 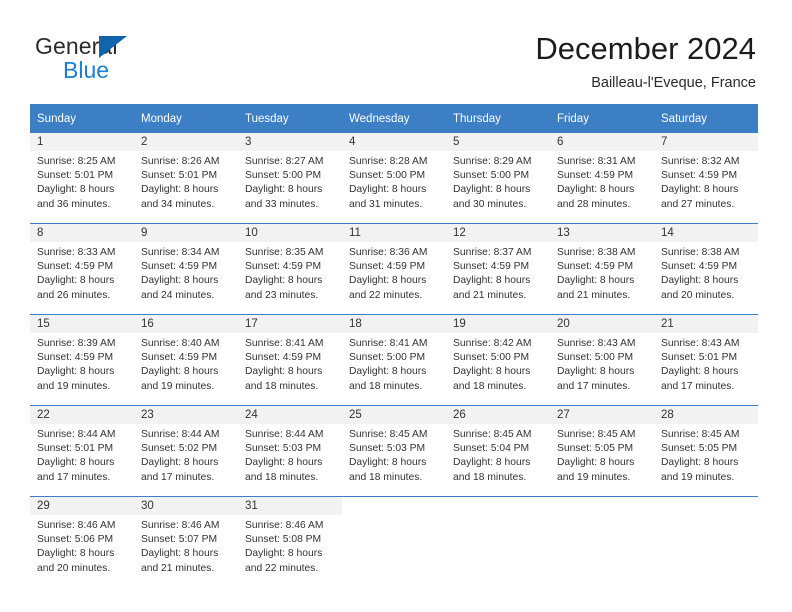 What do you see at coordinates (596, 161) in the screenshot?
I see `sunrise-text: Sunrise: 8:31 AM` at bounding box center [596, 161].